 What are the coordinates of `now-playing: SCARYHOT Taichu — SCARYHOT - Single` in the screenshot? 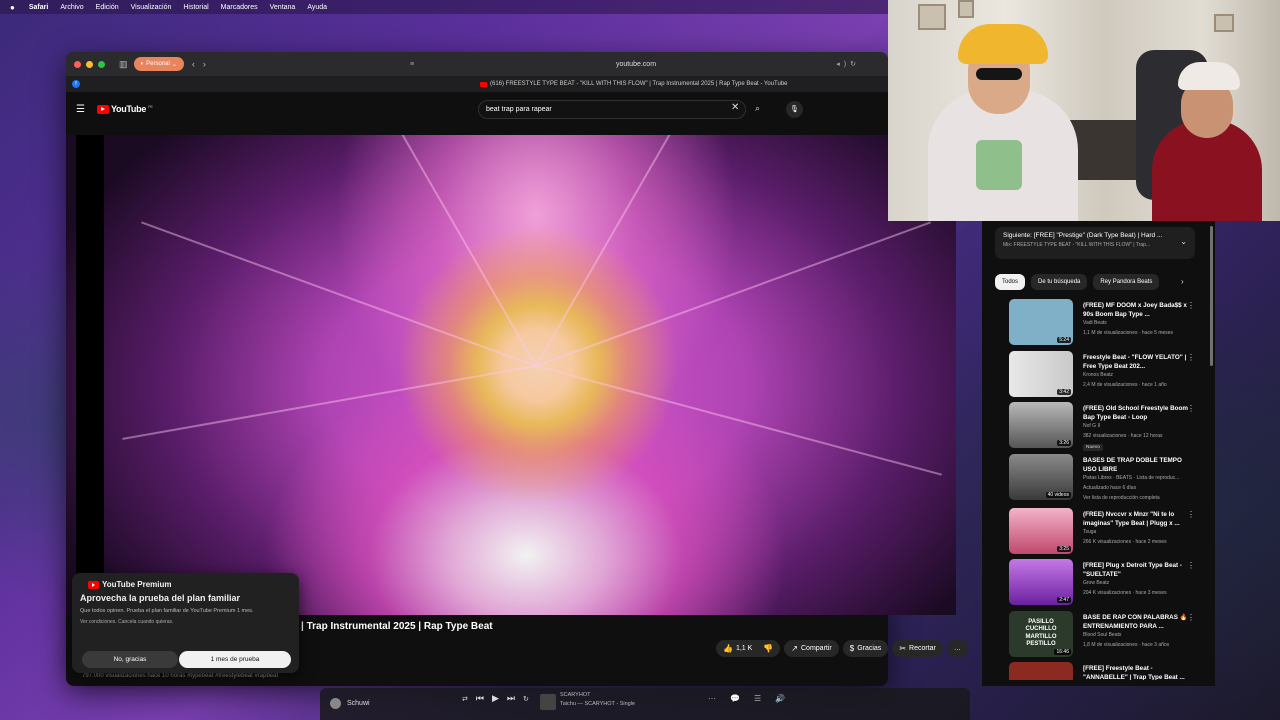 It's located at (587, 700).